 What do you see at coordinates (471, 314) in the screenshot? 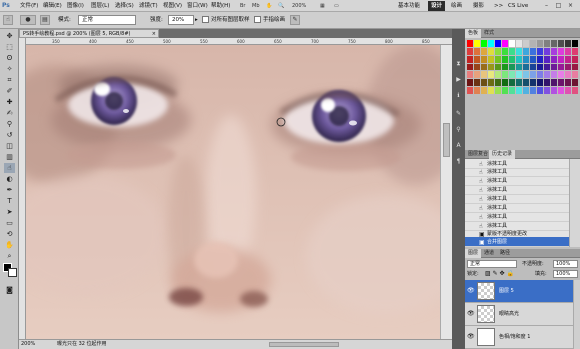
I see `eye-icon: 👁` at bounding box center [471, 314].